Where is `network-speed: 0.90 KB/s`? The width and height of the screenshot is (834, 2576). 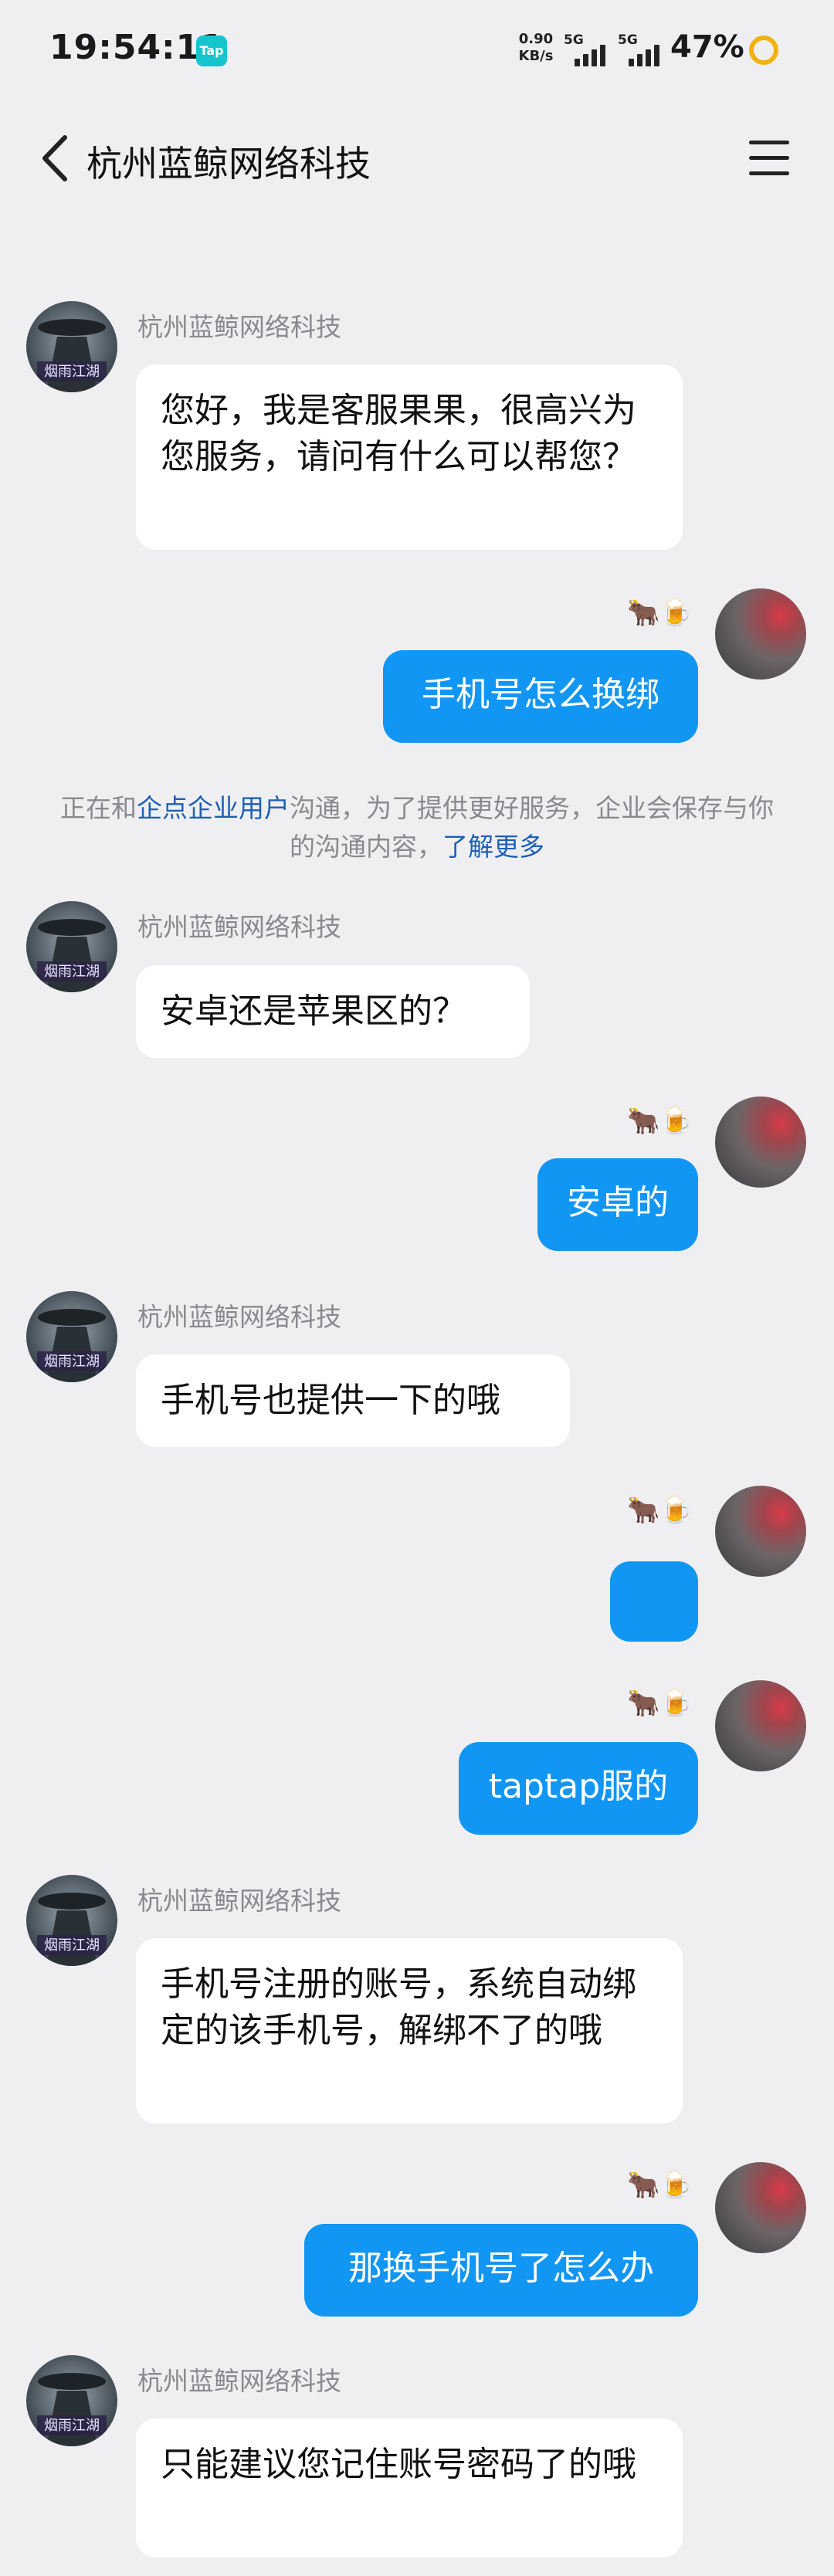 network-speed: 0.90 KB/s is located at coordinates (536, 48).